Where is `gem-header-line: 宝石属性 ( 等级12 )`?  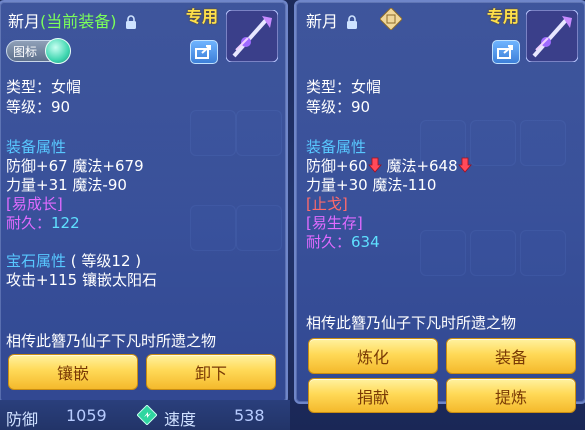
gem-header-line: 宝石属性 ( 等级12 ) is located at coordinates (73, 261).